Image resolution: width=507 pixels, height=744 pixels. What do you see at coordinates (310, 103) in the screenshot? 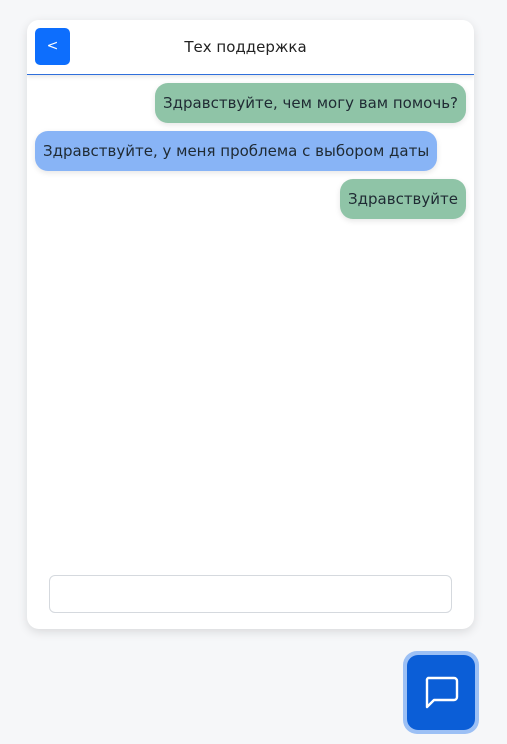
I see `support-message: Здравствуйте, чем могу вам помочь?` at bounding box center [310, 103].